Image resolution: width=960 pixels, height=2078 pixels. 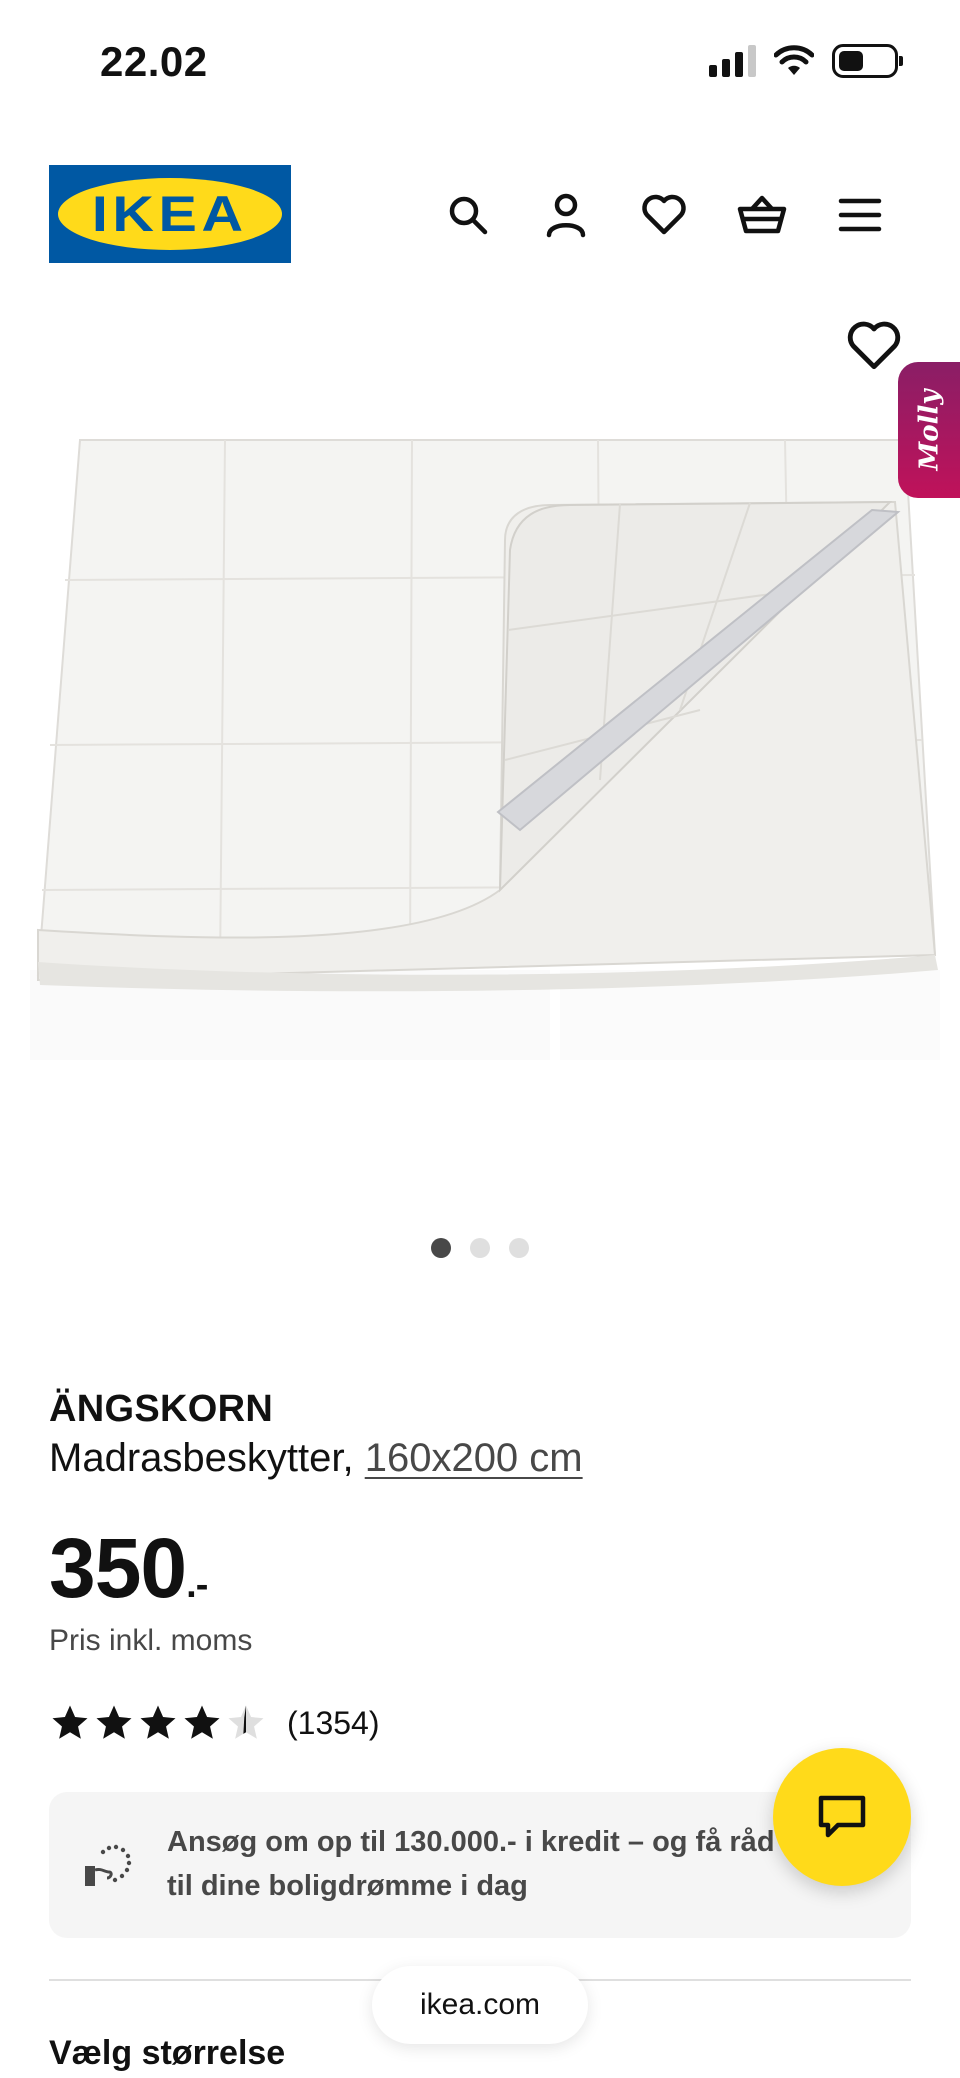 I want to click on product-name: ÄNGSKORN, so click(x=161, y=1409).